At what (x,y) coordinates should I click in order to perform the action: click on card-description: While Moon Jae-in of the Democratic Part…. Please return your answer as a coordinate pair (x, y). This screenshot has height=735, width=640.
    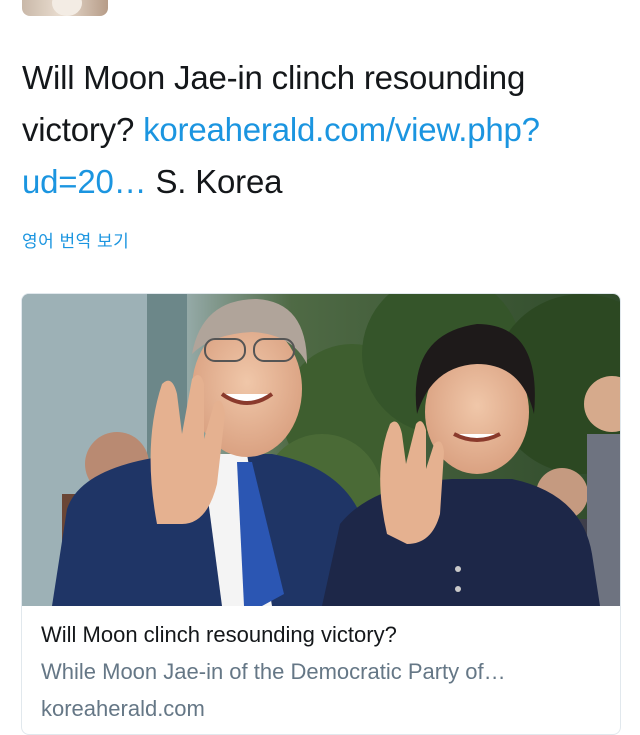
    Looking at the image, I should click on (273, 671).